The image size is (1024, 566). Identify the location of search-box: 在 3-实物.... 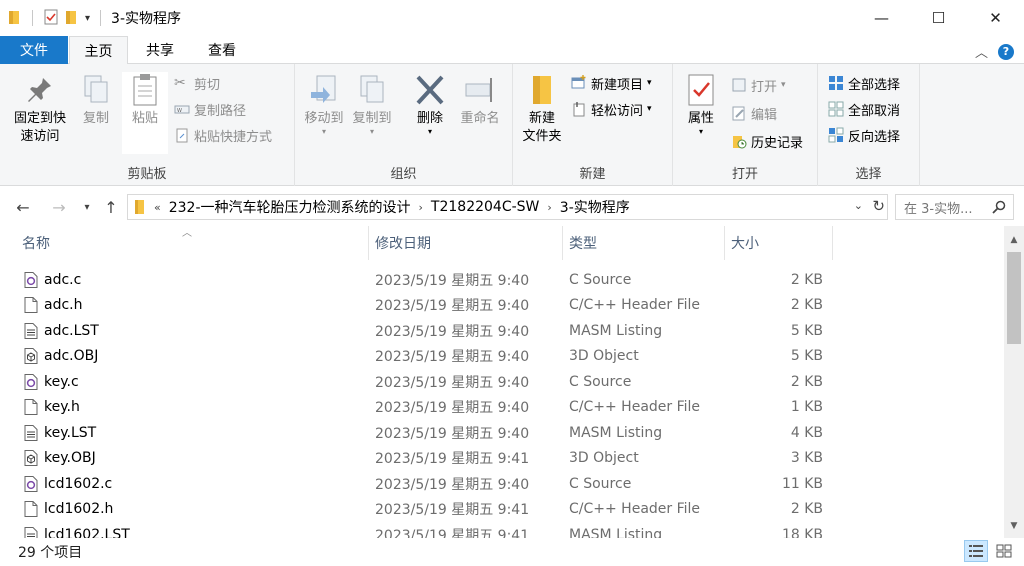
(954, 207).